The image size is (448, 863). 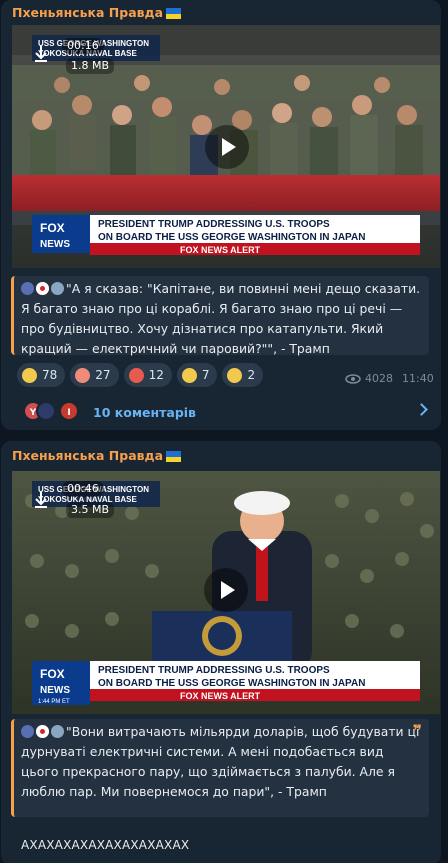 What do you see at coordinates (83, 46) in the screenshot?
I see `video-duration: 00:16` at bounding box center [83, 46].